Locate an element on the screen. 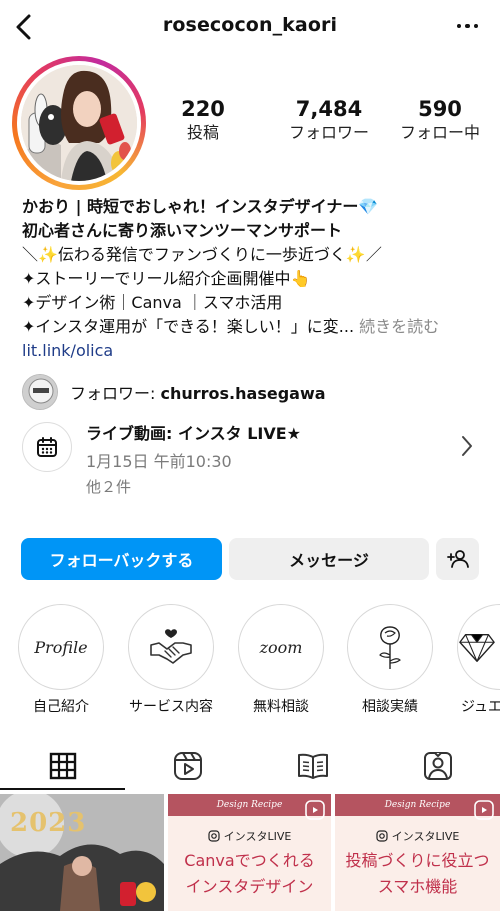 Image resolution: width=500 pixels, height=911 pixels. top-bar: rosecocon_kaori is located at coordinates (250, 28).